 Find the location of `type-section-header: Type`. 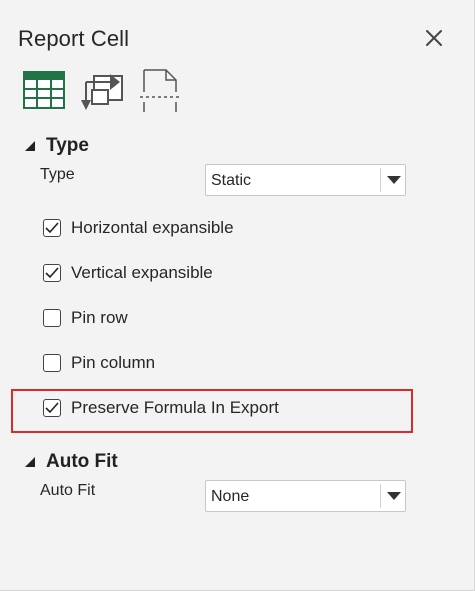

type-section-header: Type is located at coordinates (56, 146).